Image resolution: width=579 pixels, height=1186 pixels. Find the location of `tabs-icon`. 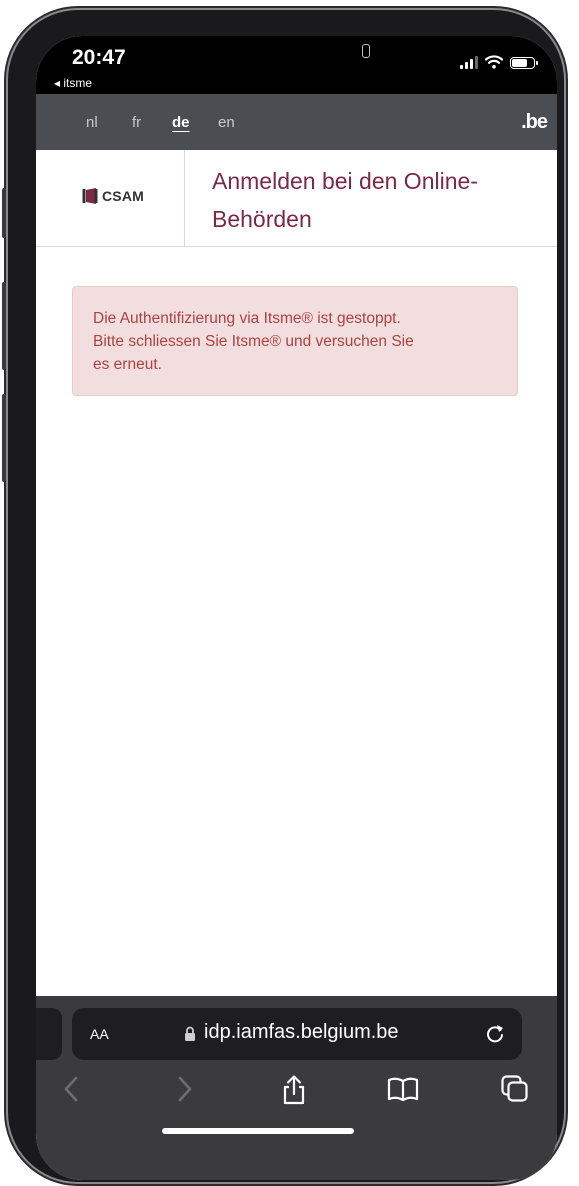

tabs-icon is located at coordinates (515, 1089).